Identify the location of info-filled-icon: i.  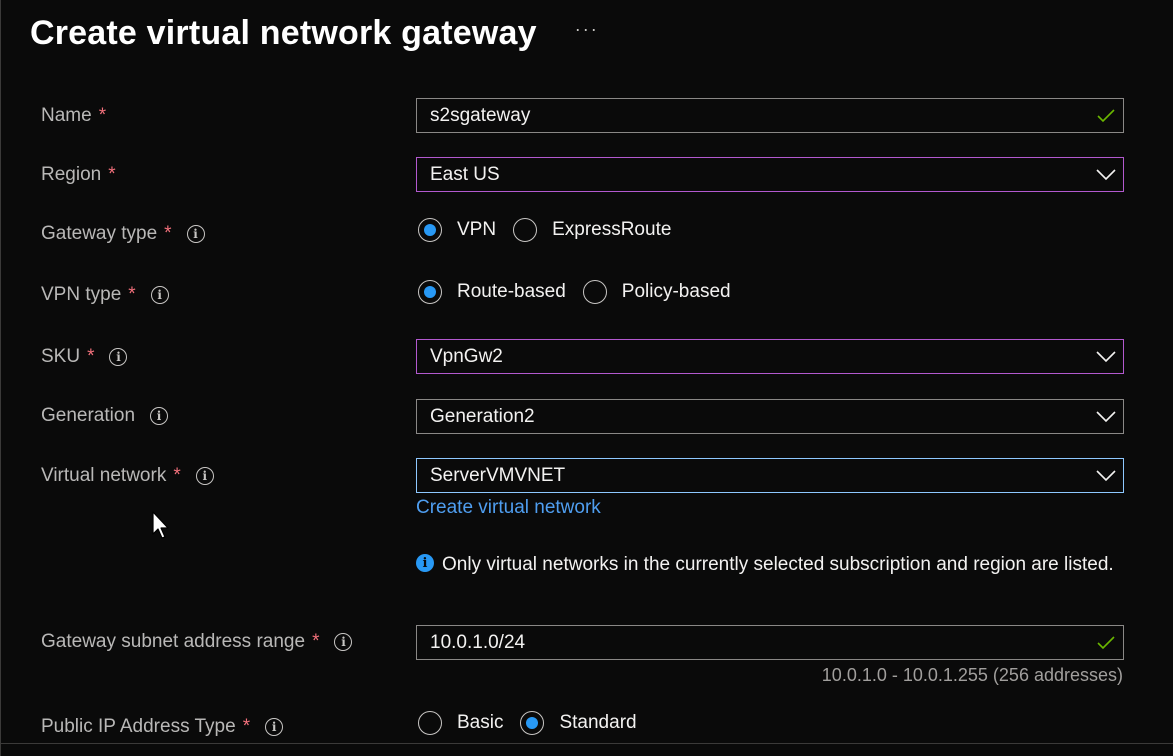
(425, 563).